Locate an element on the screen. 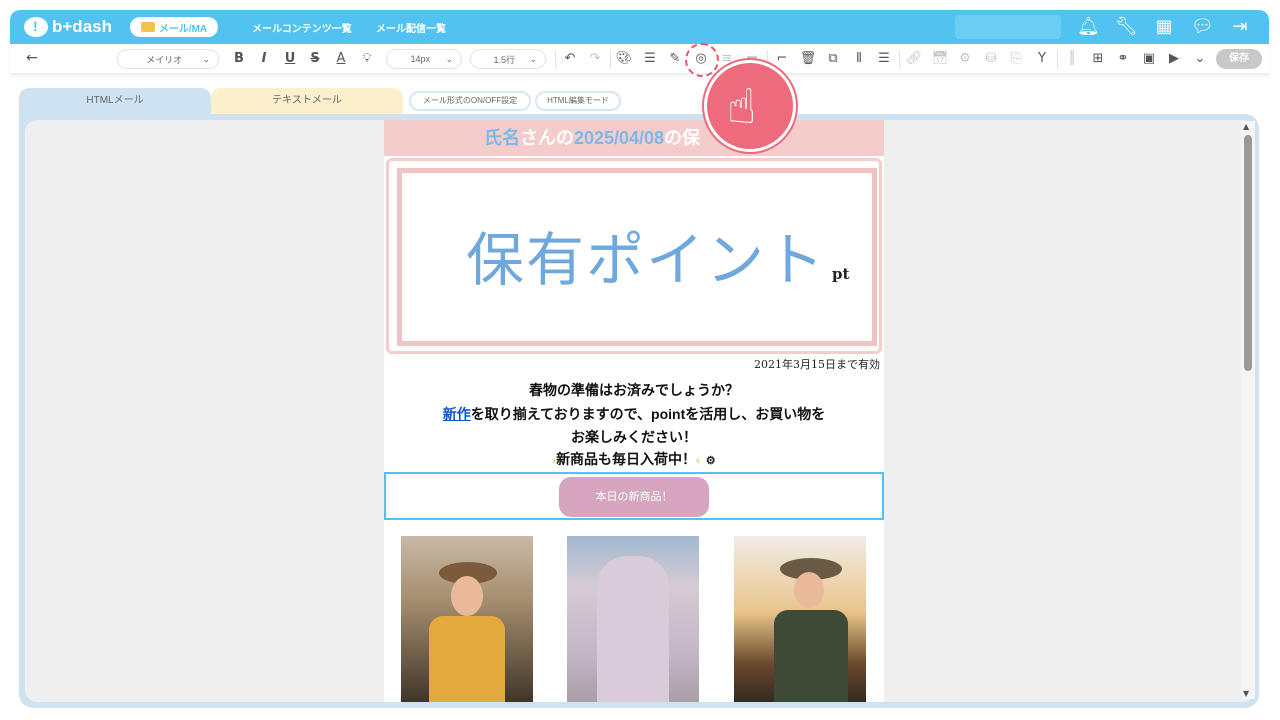 Image resolution: width=1280 pixels, height=720 pixels. message-line-4-text: 新商品も毎日入荷中！ is located at coordinates (626, 459).